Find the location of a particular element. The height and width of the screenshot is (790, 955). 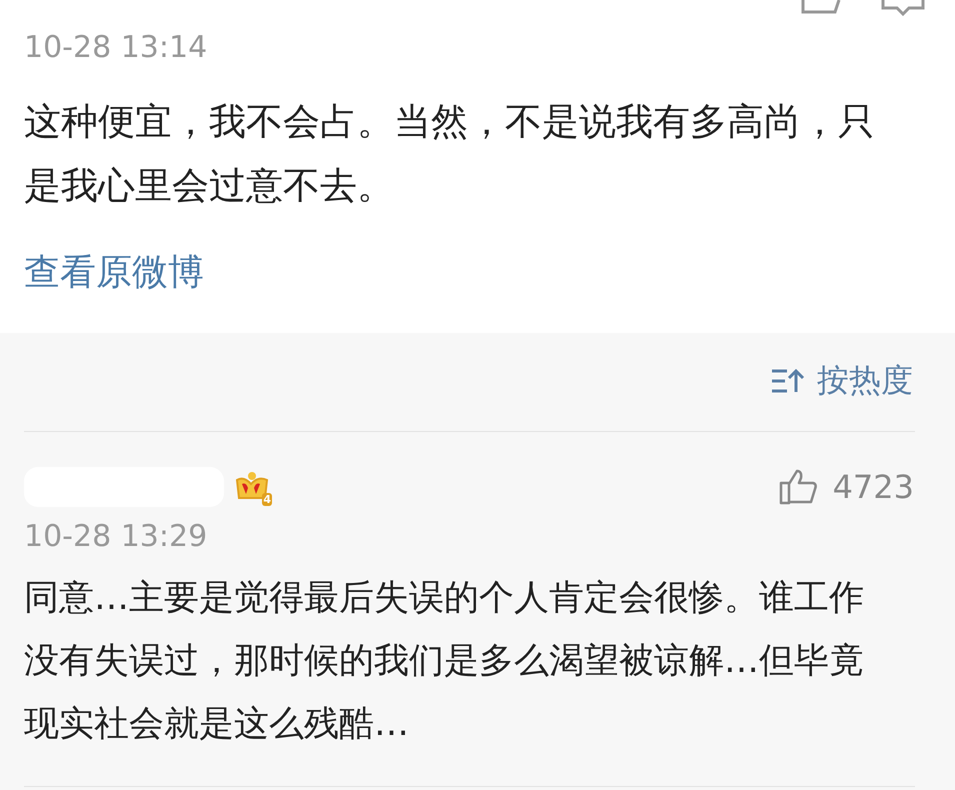

sort-icon is located at coordinates (788, 381).